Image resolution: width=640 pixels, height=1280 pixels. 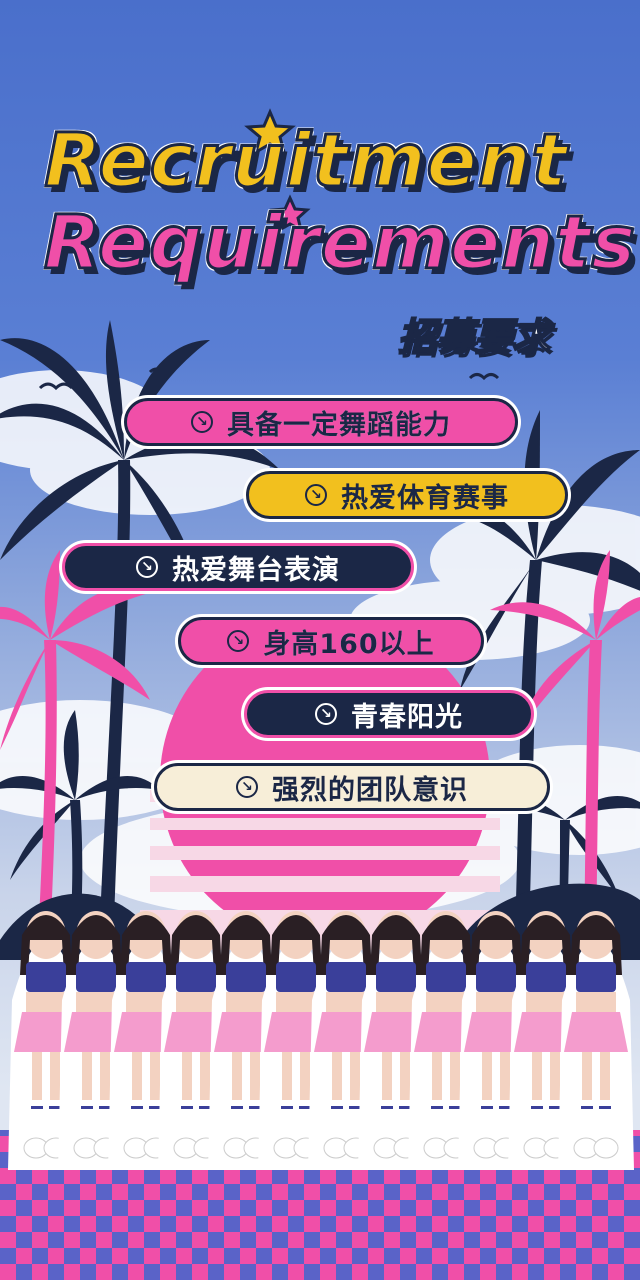 I want to click on requirement-label: 热爱舞台表演, so click(x=256, y=570).